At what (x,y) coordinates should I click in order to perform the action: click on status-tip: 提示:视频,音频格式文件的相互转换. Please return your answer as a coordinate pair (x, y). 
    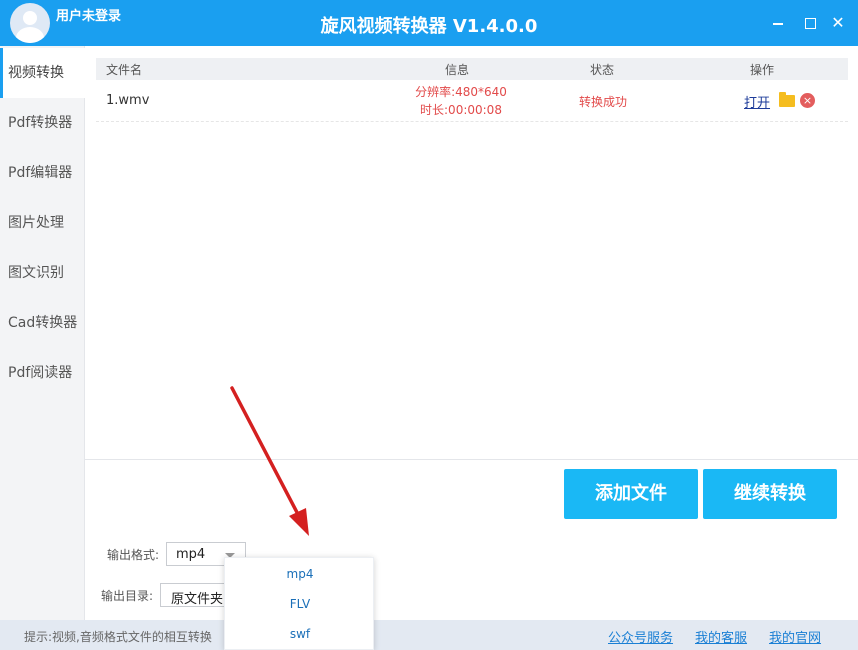
    Looking at the image, I should click on (118, 637).